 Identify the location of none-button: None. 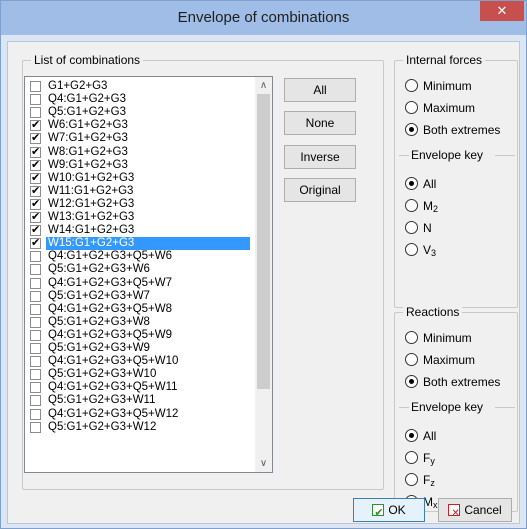
(320, 123).